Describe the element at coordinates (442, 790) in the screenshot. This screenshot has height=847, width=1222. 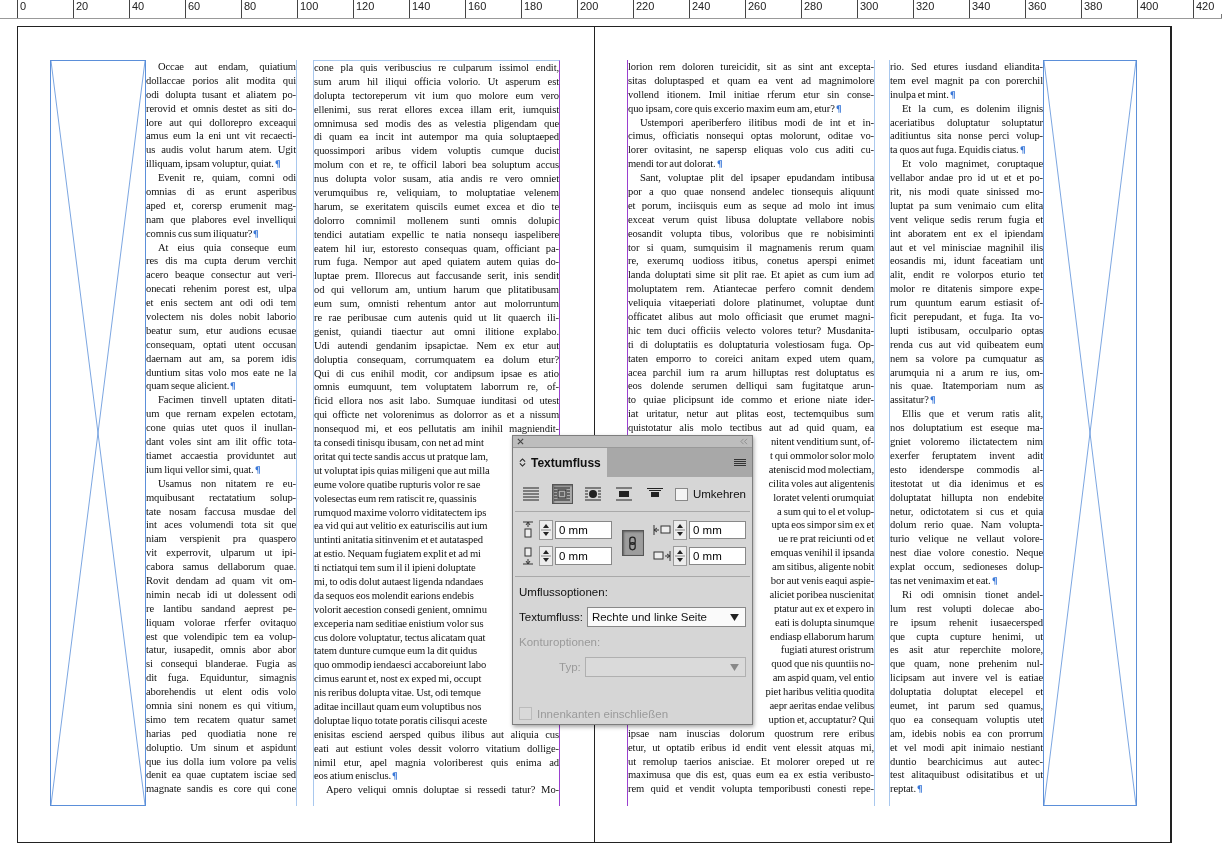
I see `text-line: Apero veliqui omnis doluptae si ressedi tatur? Mo-` at that location.